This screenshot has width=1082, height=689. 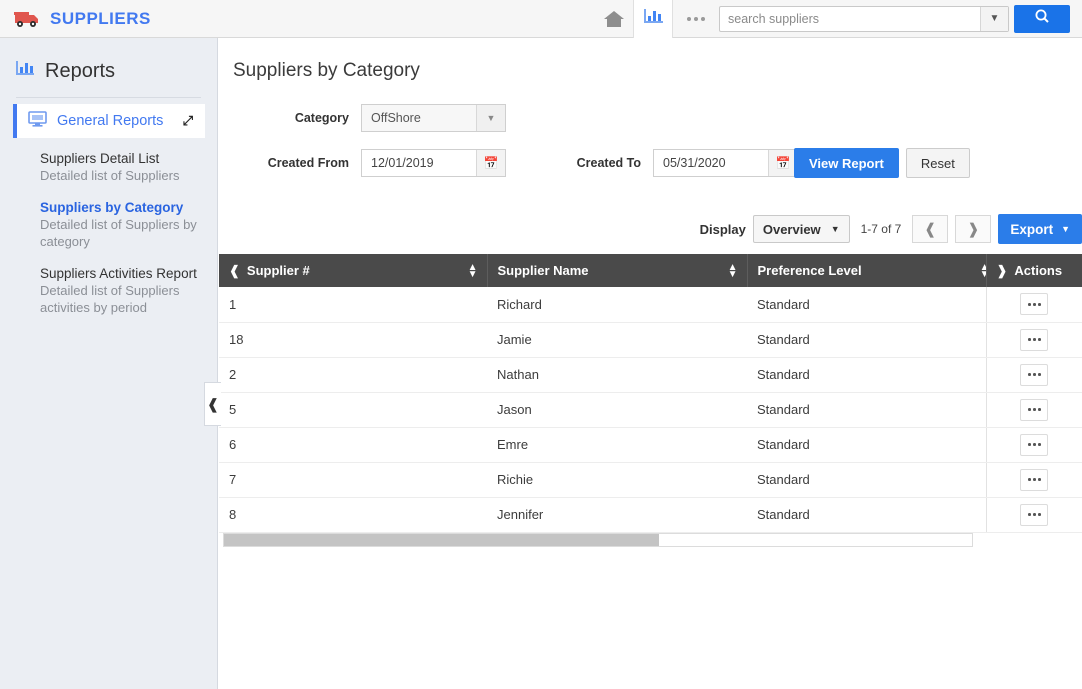 I want to click on table-row: 7 Richie Standard, so click(x=650, y=480).